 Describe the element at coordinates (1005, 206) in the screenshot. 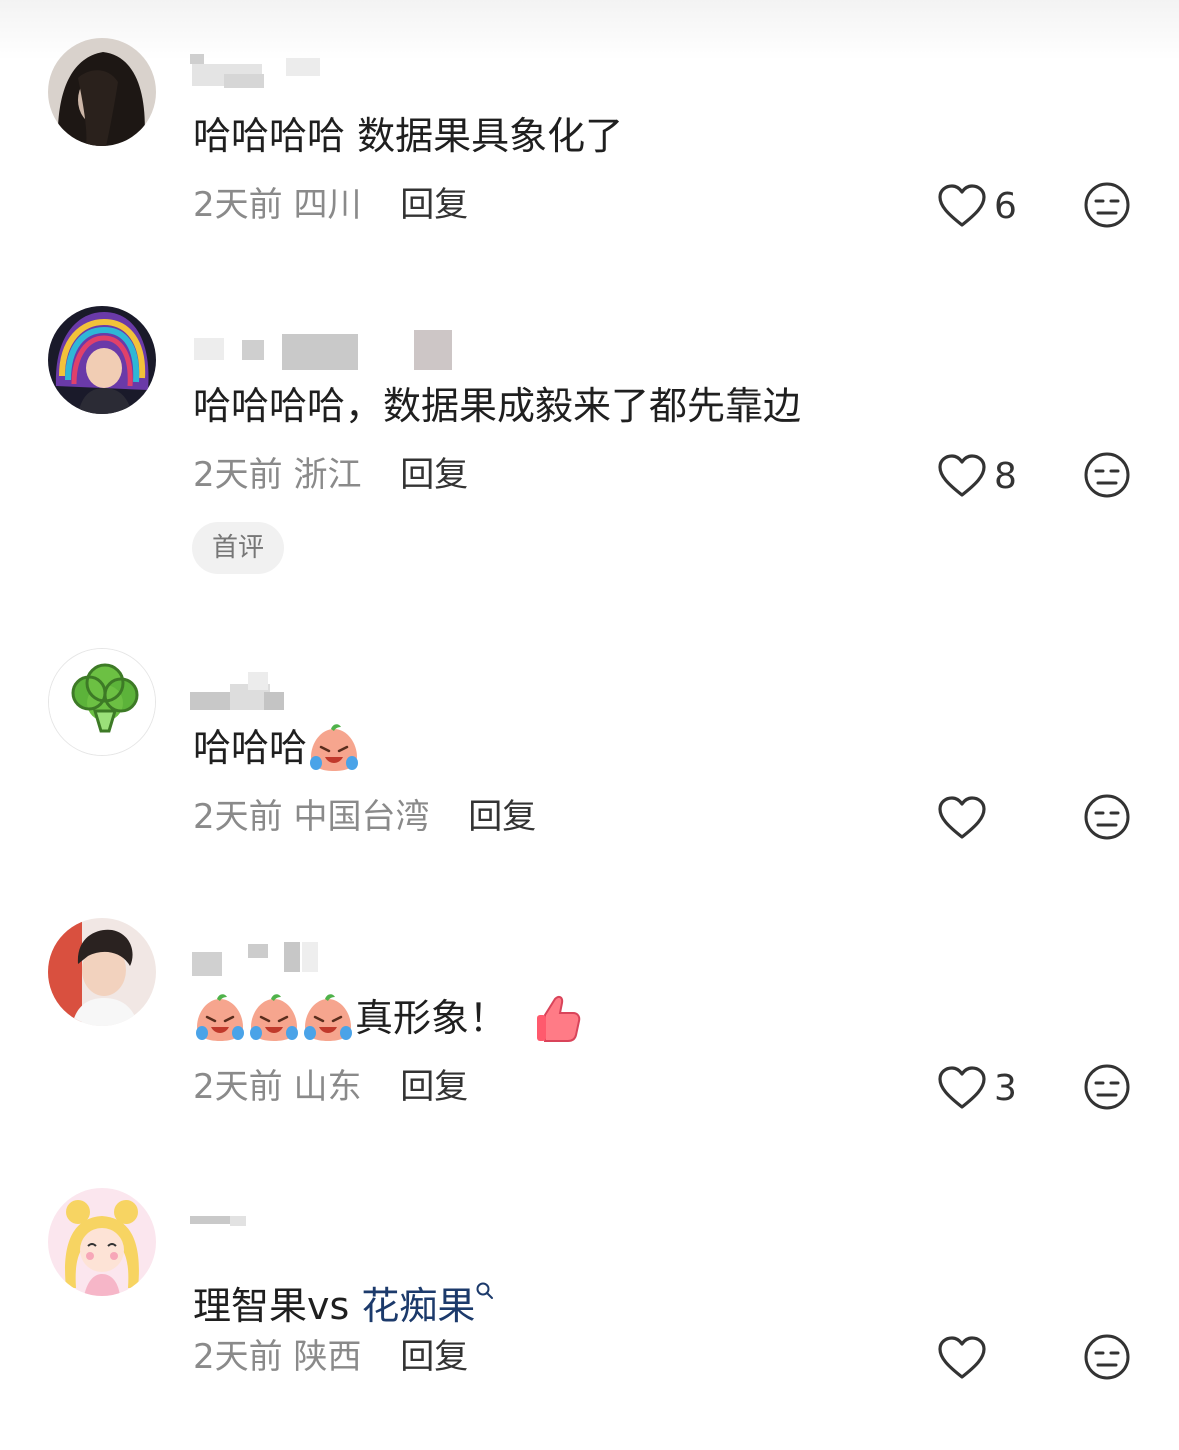

I see `like-count: 6` at that location.